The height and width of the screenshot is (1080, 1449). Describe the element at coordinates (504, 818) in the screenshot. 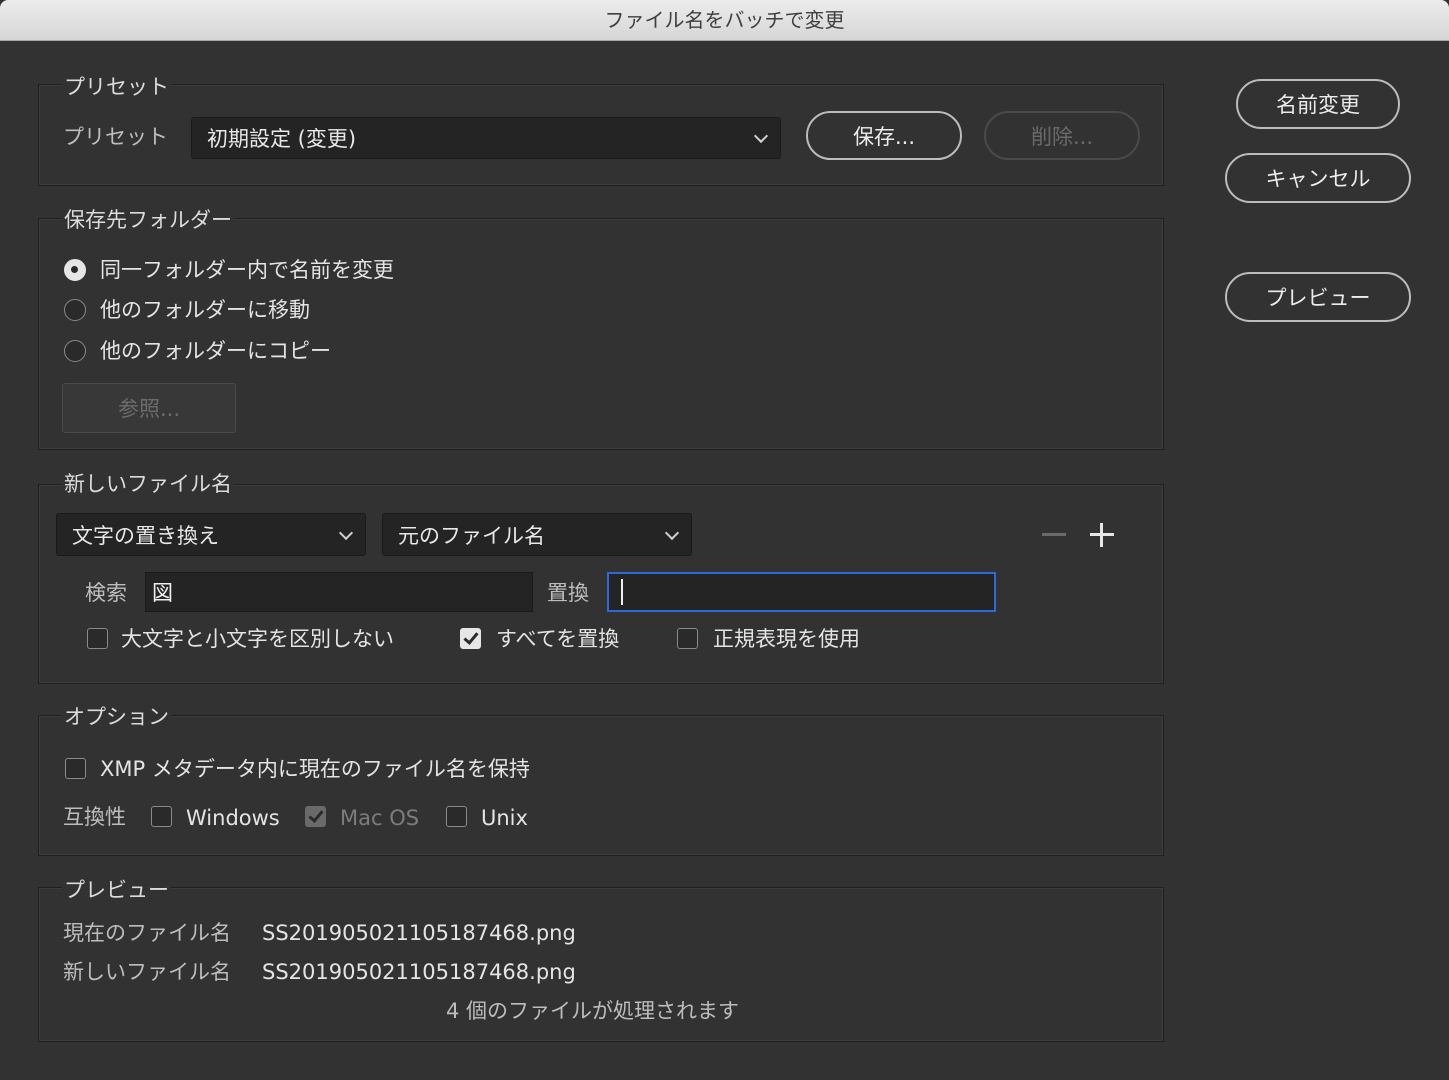

I see `unix-label: Unix` at that location.